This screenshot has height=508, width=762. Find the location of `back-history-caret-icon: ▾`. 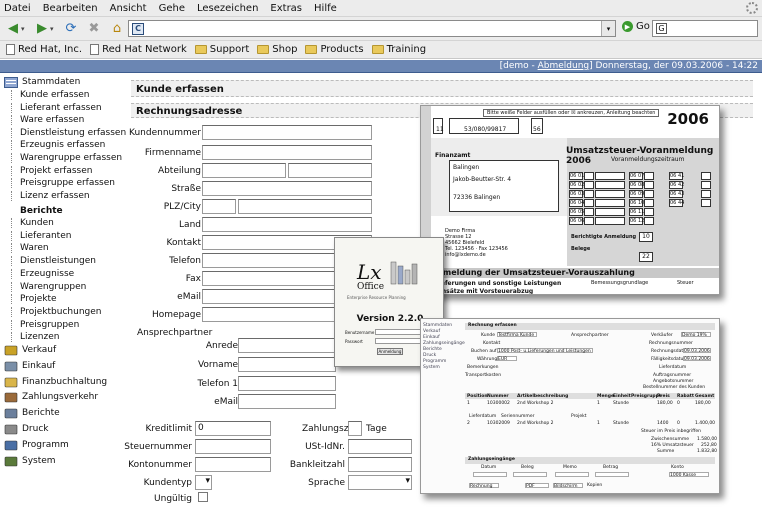

back-history-caret-icon: ▾ is located at coordinates (25, 29).